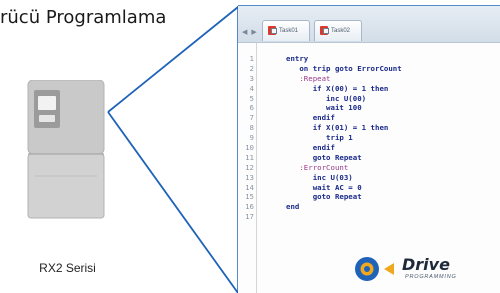  I want to click on code-line: 12 :ErrorCount, so click(369, 168).